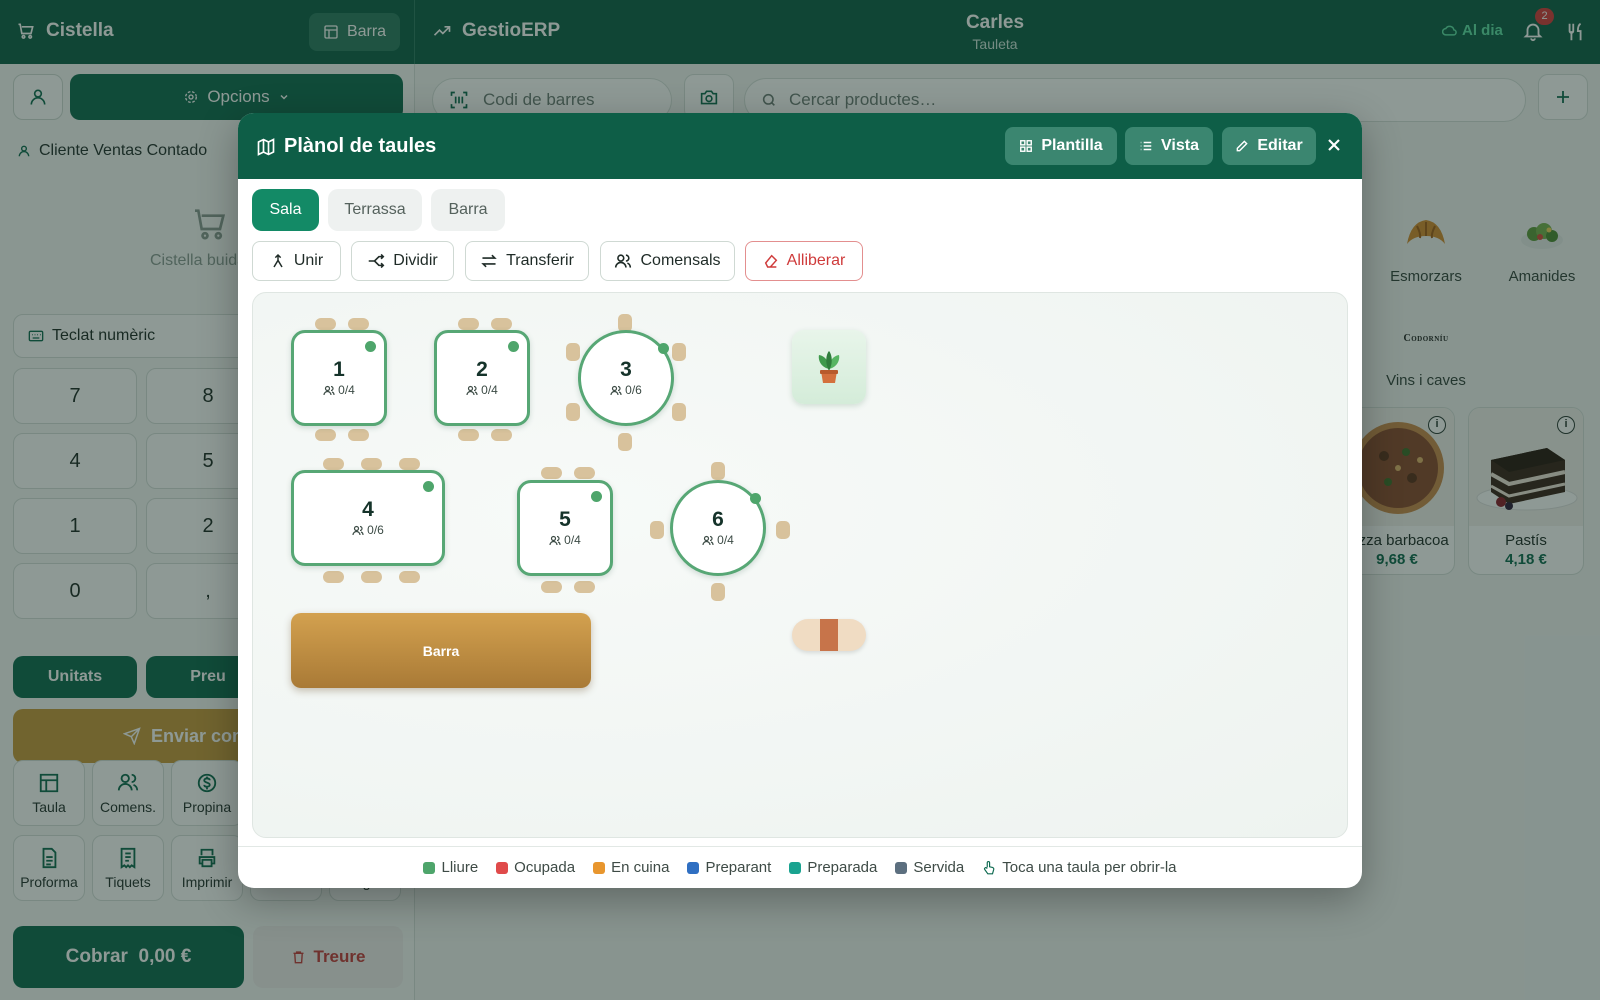 This screenshot has width=1600, height=1000. I want to click on release-table-button: Alliberar, so click(804, 261).